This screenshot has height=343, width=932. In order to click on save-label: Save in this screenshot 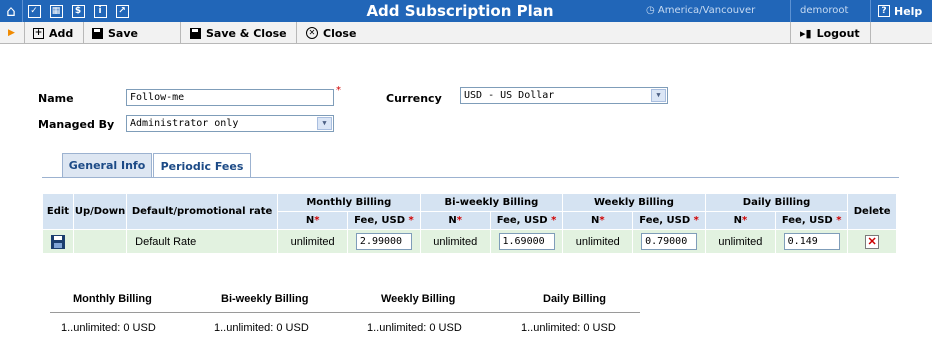, I will do `click(123, 33)`.